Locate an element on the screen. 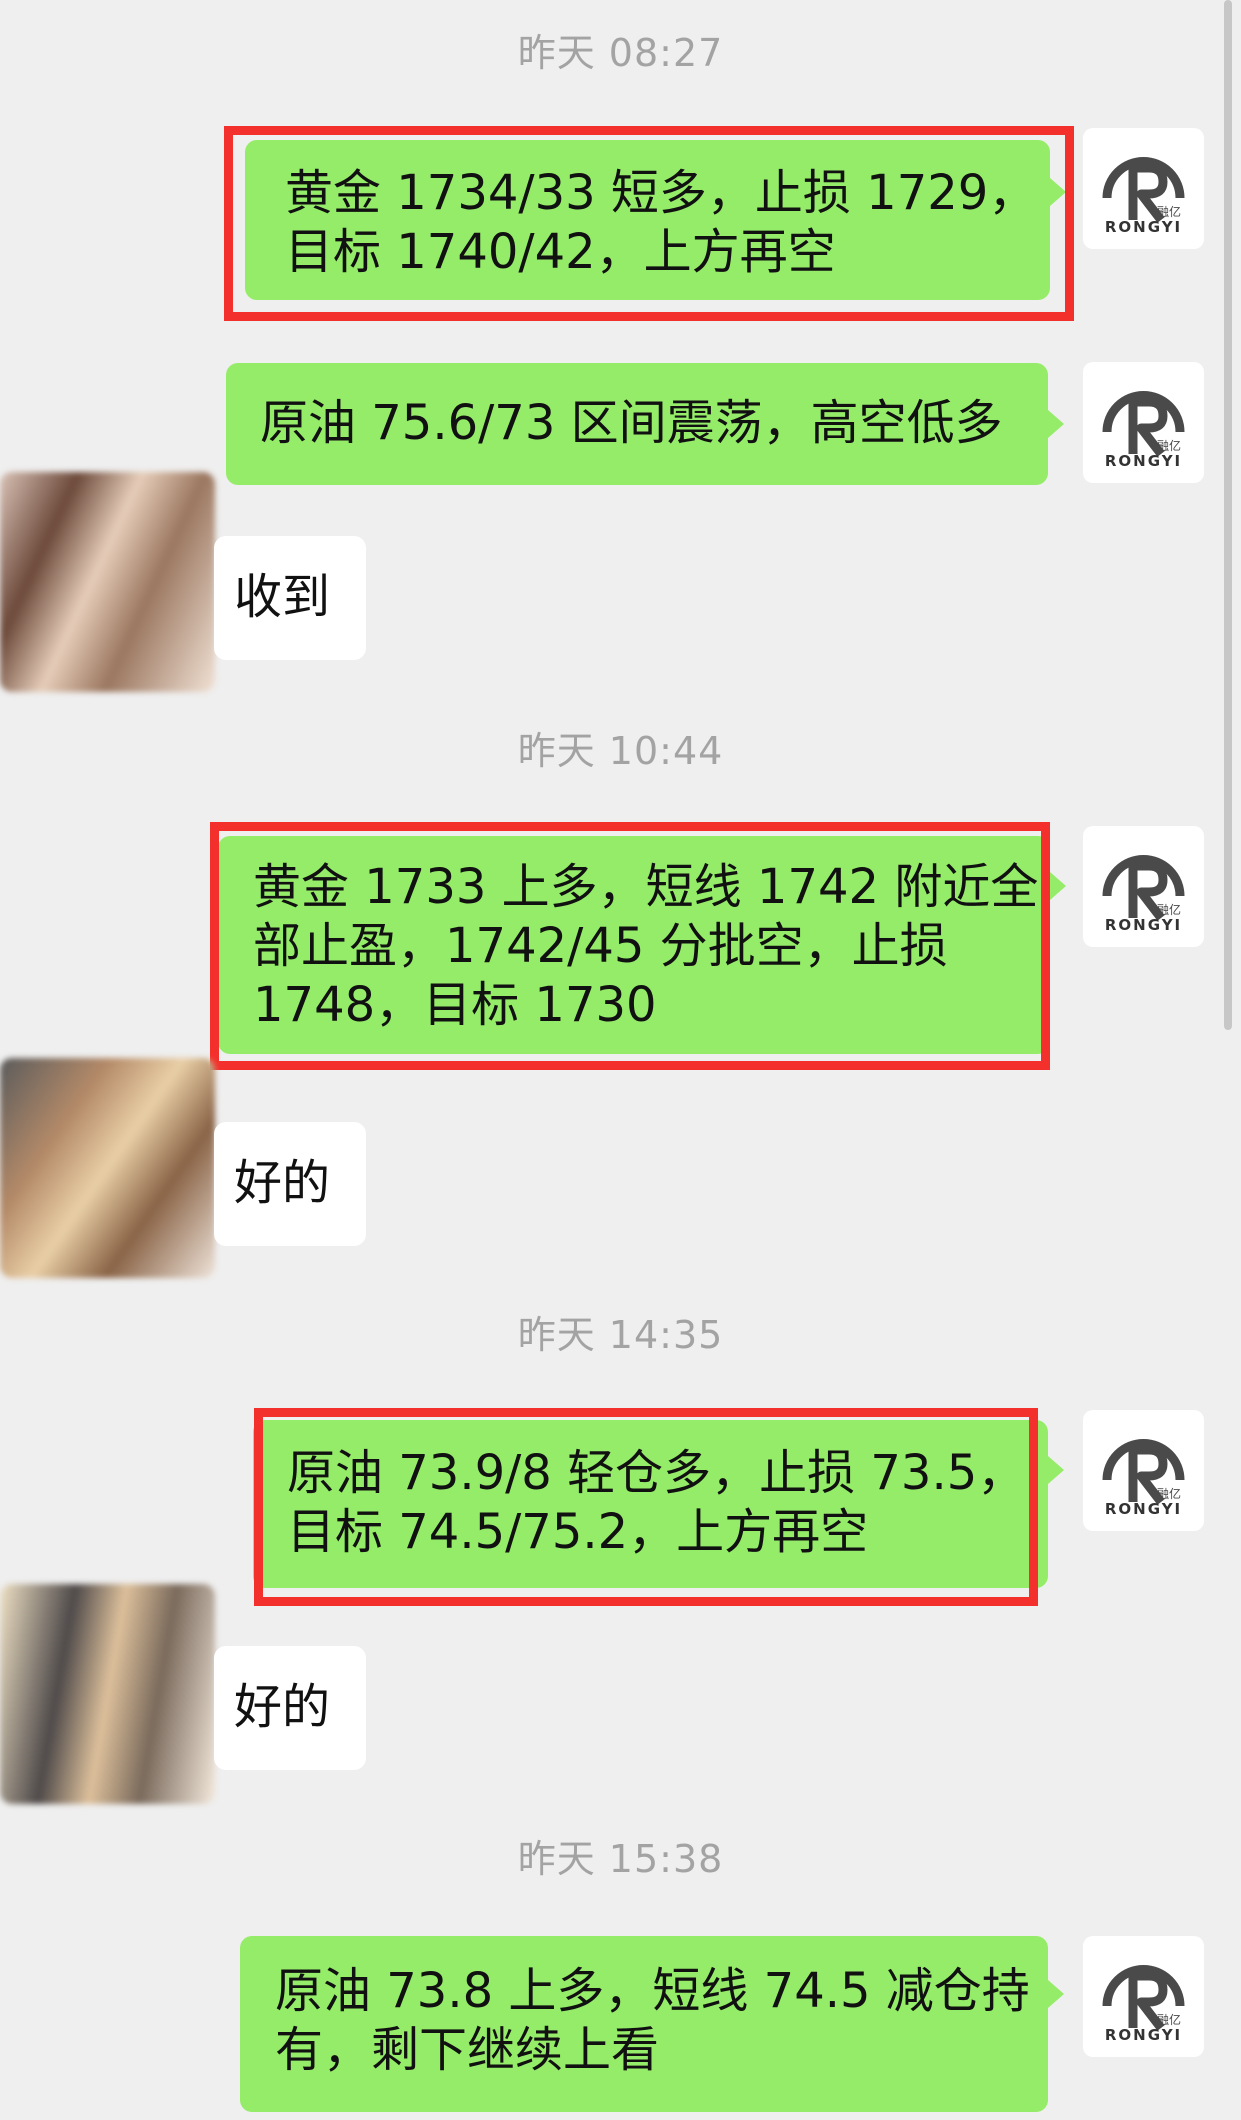 The image size is (1241, 2120). scrollbar is located at coordinates (1228, 515).